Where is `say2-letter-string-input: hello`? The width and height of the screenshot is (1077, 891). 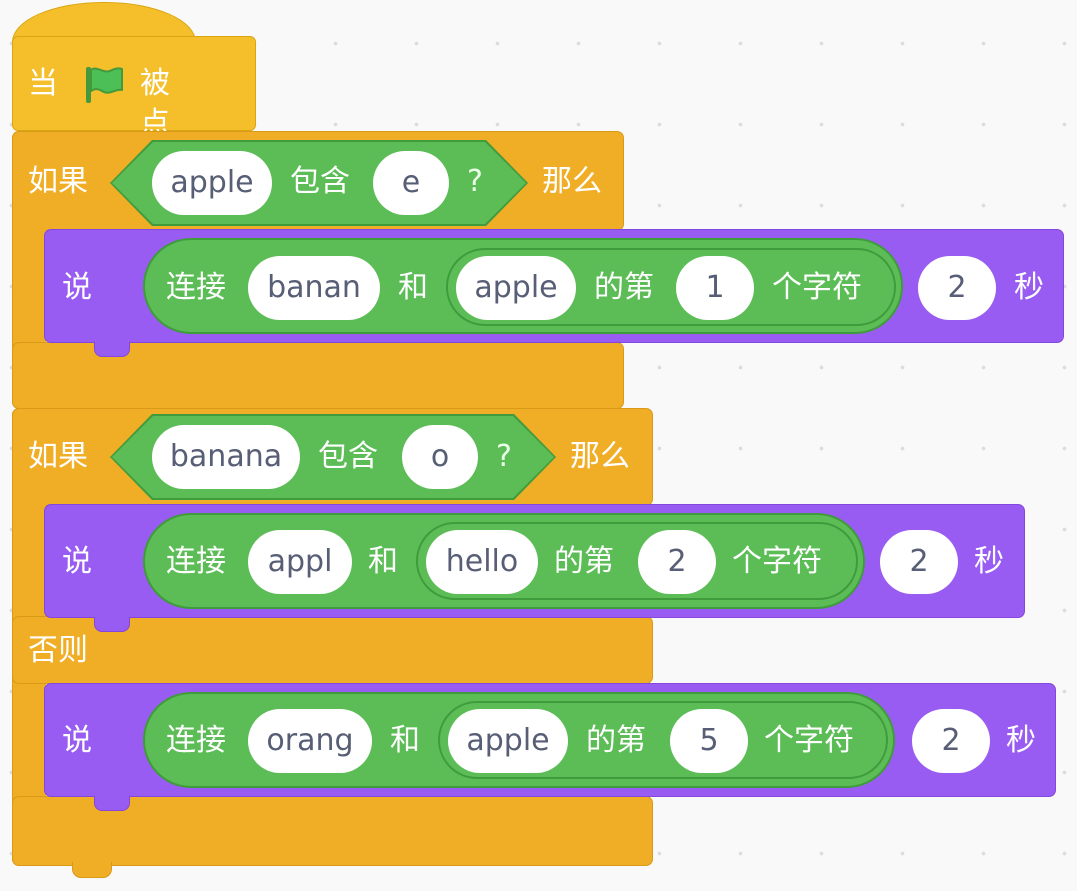 say2-letter-string-input: hello is located at coordinates (482, 562).